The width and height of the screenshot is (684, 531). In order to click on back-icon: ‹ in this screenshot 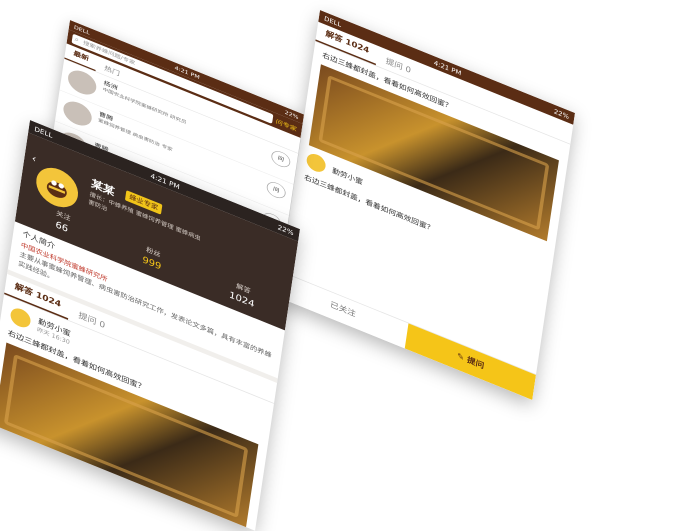, I will do `click(34, 158)`.